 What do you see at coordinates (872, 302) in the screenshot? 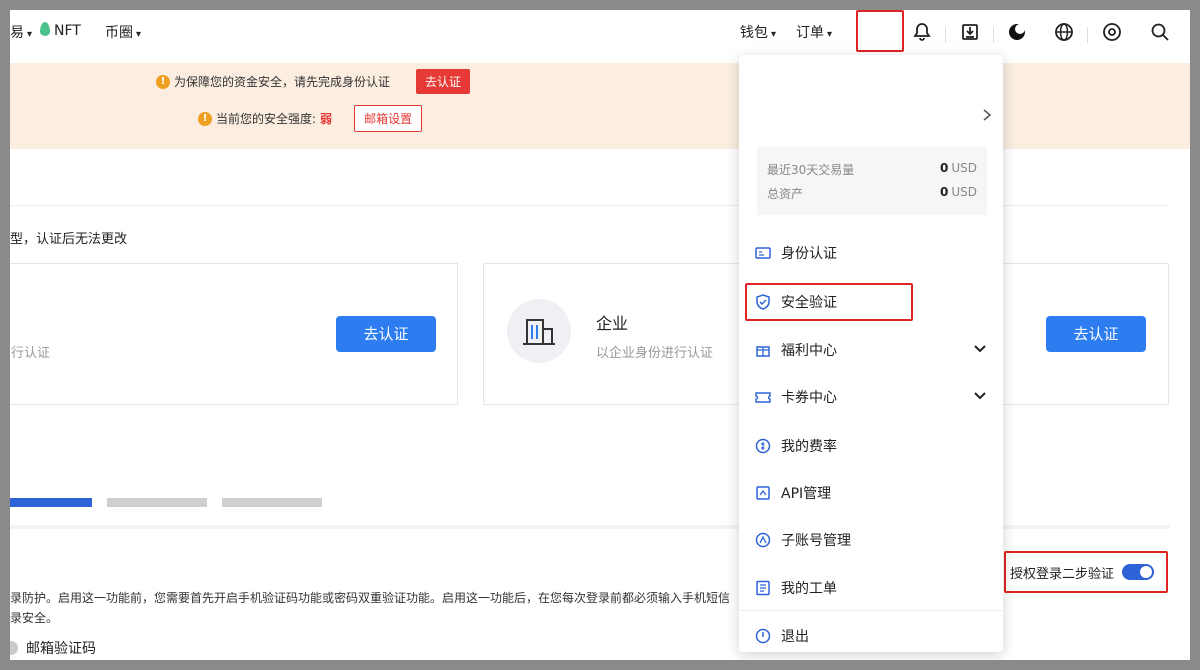
I see `menu-item-security: 安全验证` at bounding box center [872, 302].